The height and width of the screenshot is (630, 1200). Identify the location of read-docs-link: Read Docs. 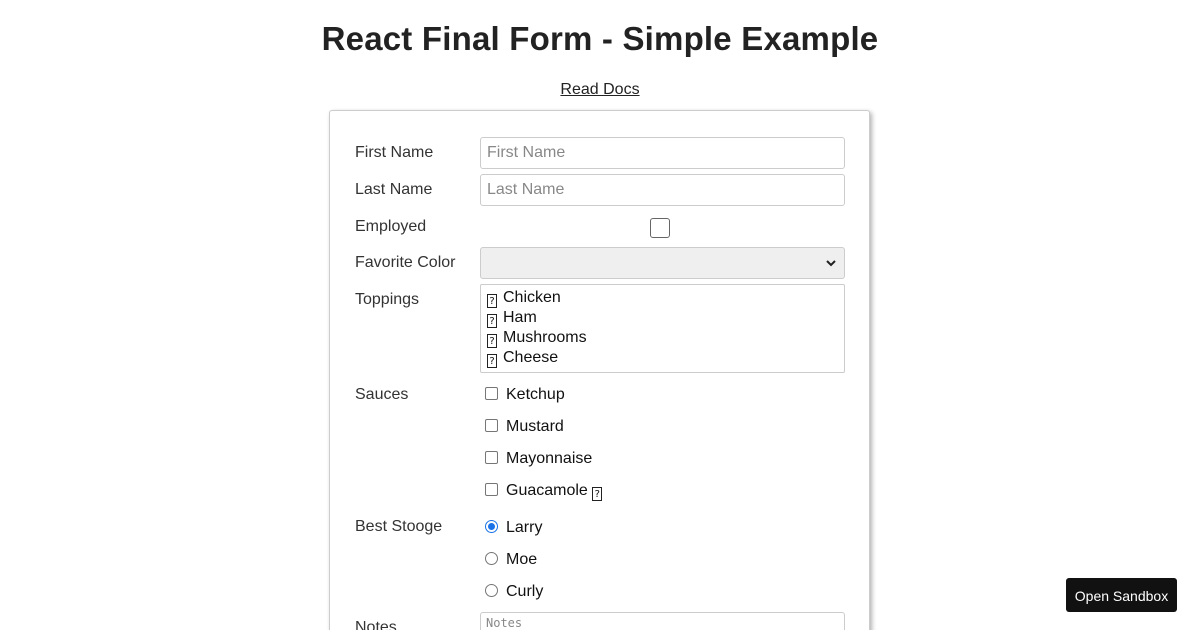
(599, 89).